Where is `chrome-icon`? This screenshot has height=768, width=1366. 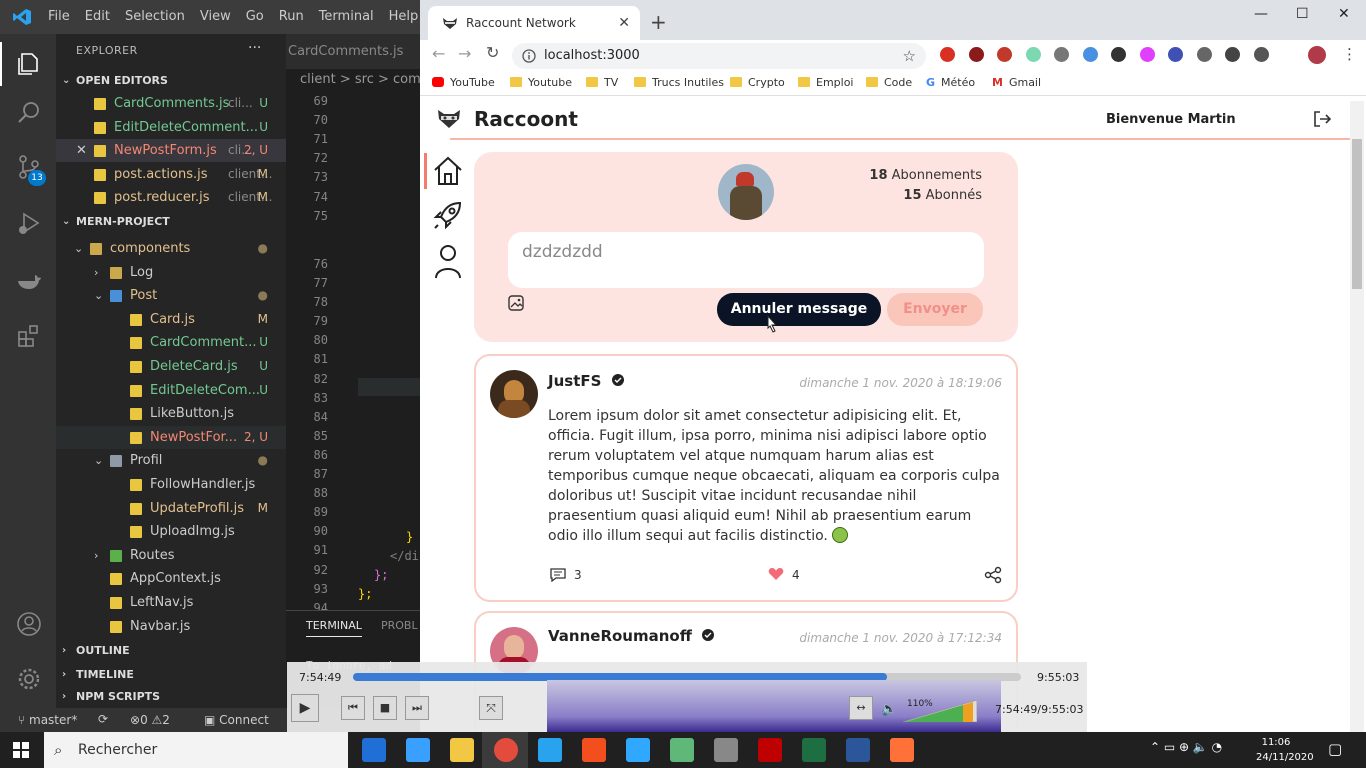
chrome-icon is located at coordinates (506, 750).